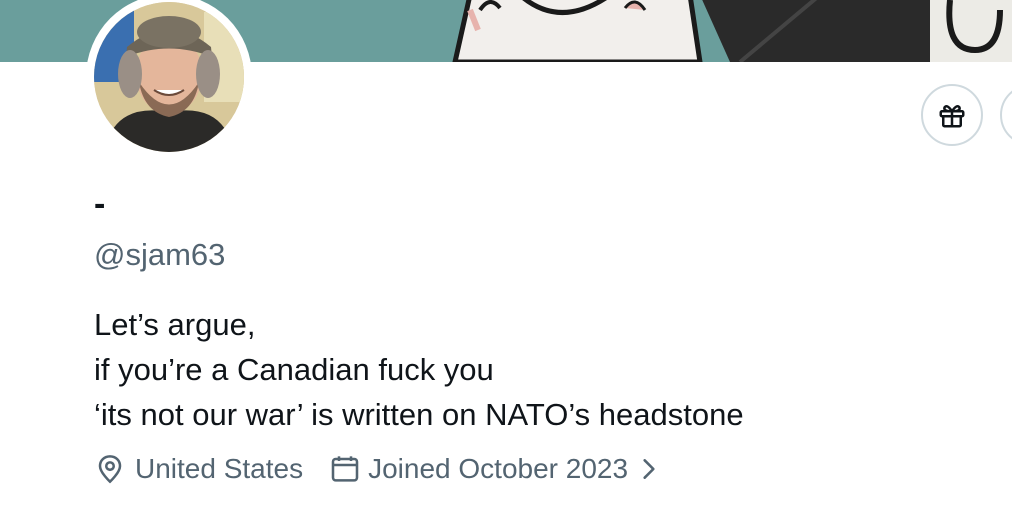 The image size is (1012, 511). I want to click on gift-icon, so click(952, 116).